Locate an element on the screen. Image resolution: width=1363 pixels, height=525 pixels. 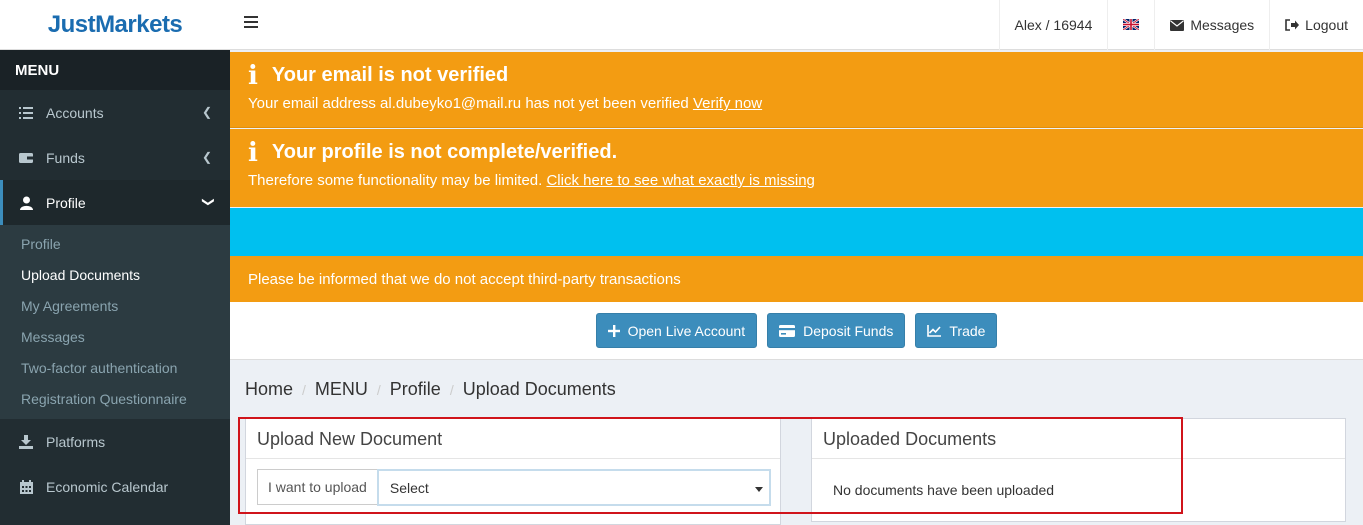
panel-title: Uploaded Documents is located at coordinates (1078, 439).